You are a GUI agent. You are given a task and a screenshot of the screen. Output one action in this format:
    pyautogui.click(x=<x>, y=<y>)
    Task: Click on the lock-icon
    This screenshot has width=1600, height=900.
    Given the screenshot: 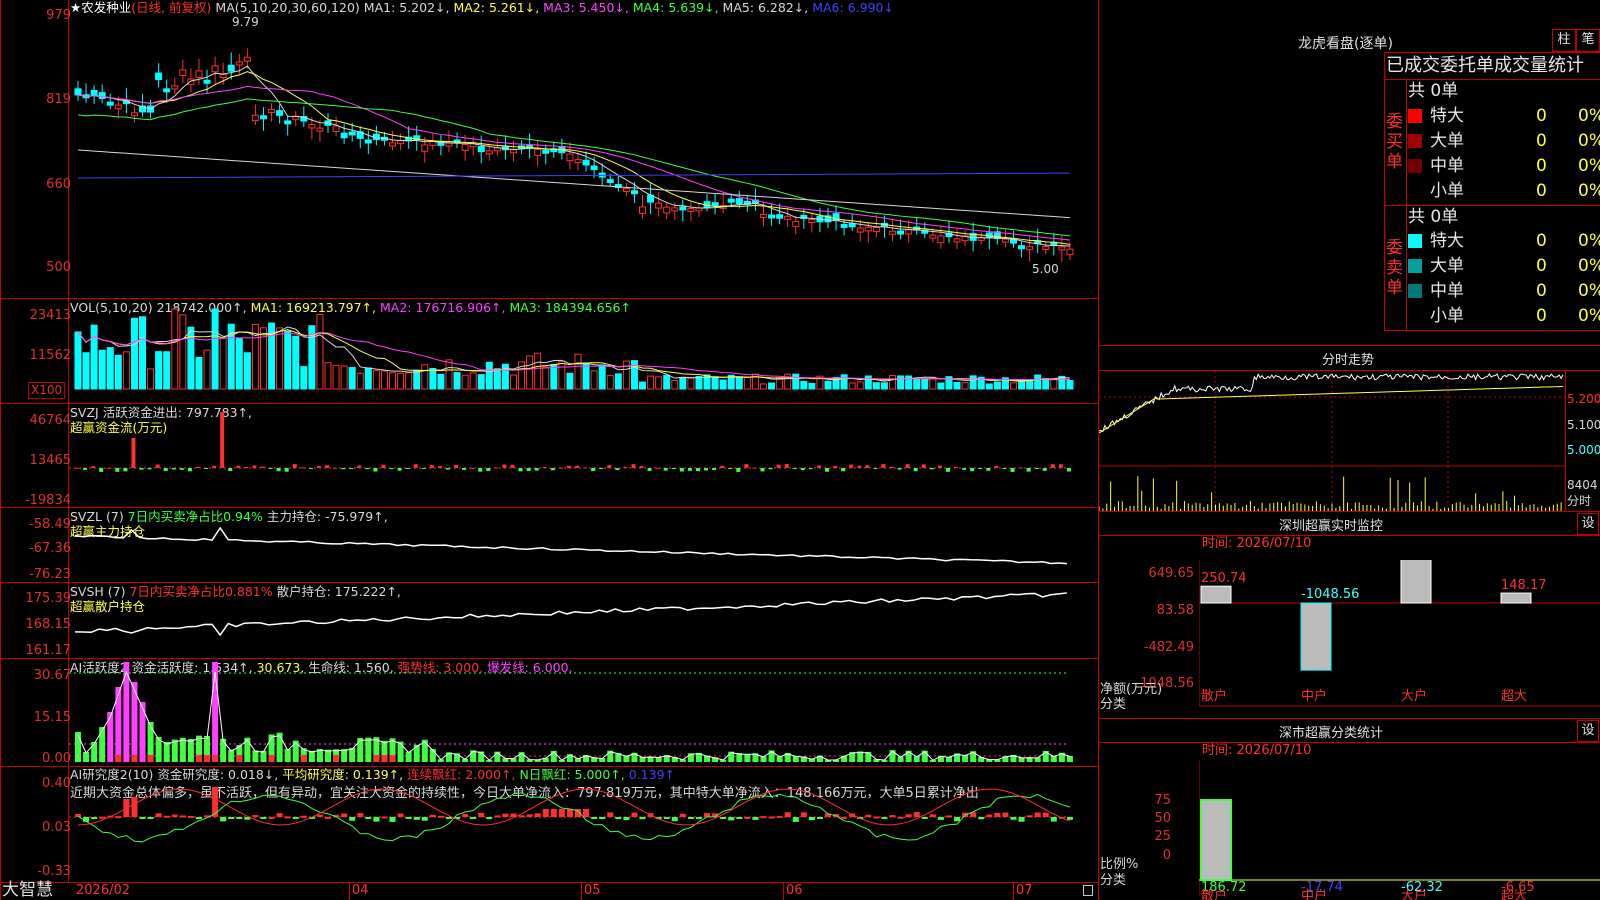 What is the action you would take?
    pyautogui.click(x=1088, y=890)
    